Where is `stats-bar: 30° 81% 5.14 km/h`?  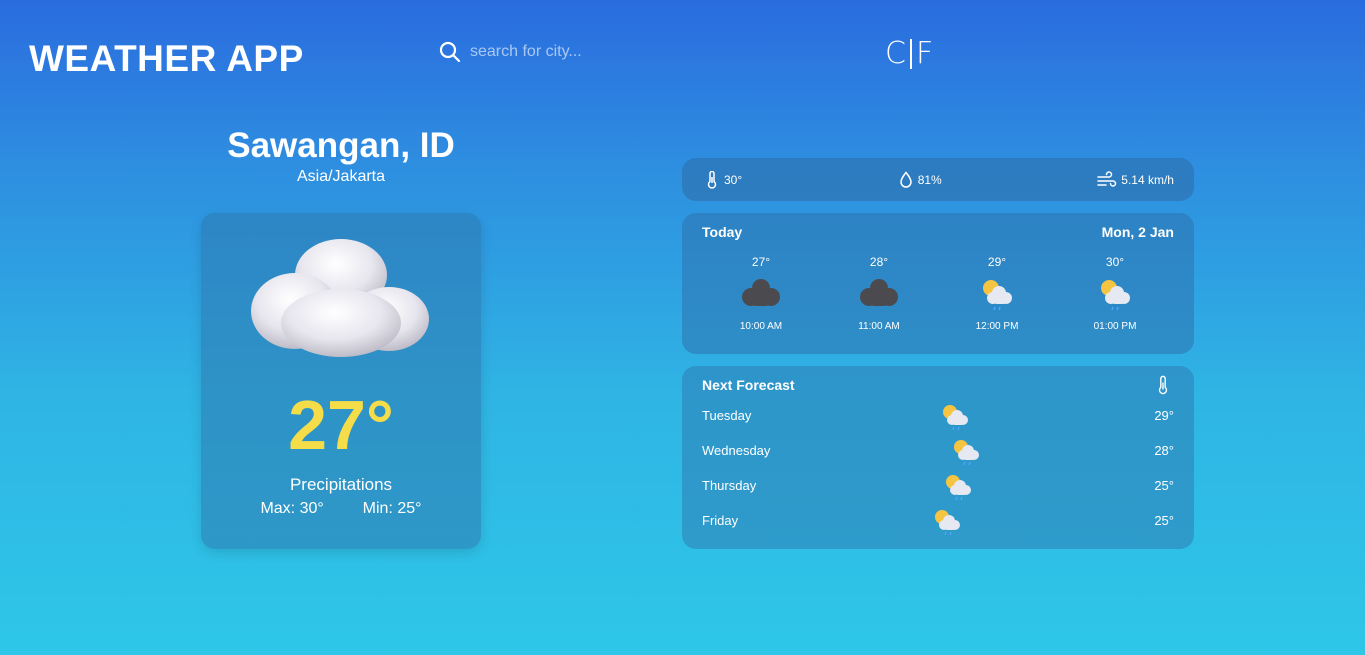
stats-bar: 30° 81% 5.14 km/h is located at coordinates (938, 179).